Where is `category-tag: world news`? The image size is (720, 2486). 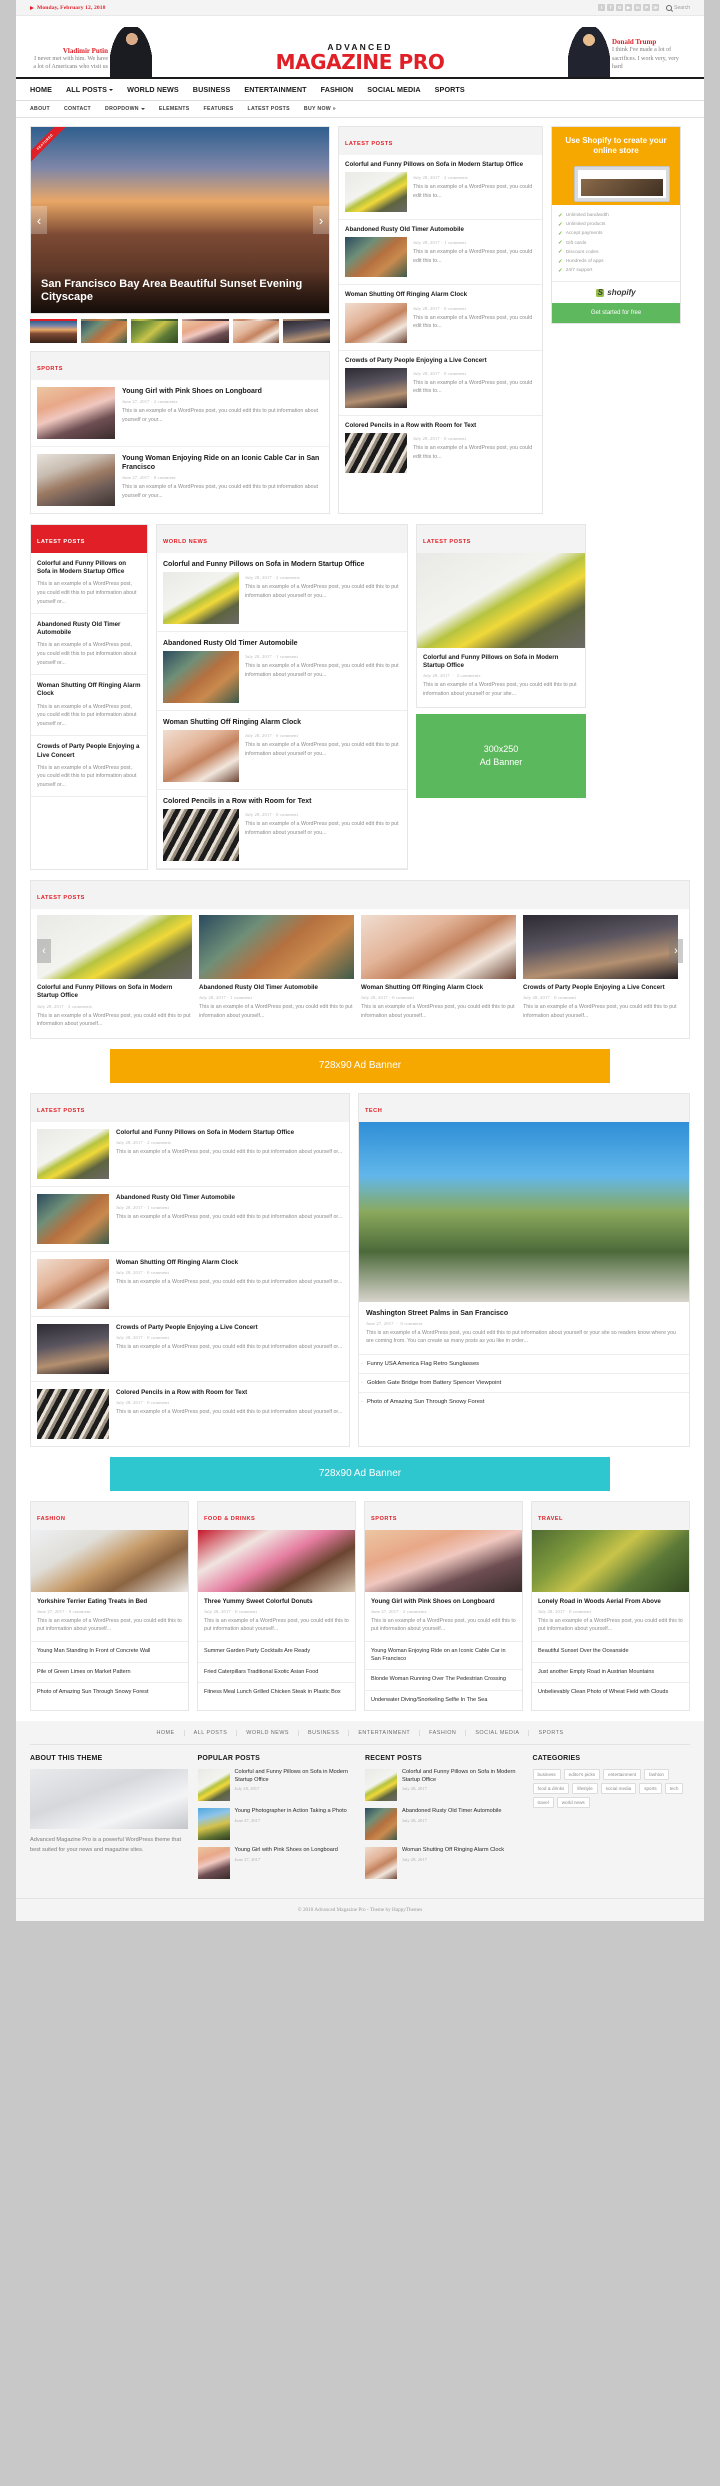
category-tag: world news is located at coordinates (573, 1803).